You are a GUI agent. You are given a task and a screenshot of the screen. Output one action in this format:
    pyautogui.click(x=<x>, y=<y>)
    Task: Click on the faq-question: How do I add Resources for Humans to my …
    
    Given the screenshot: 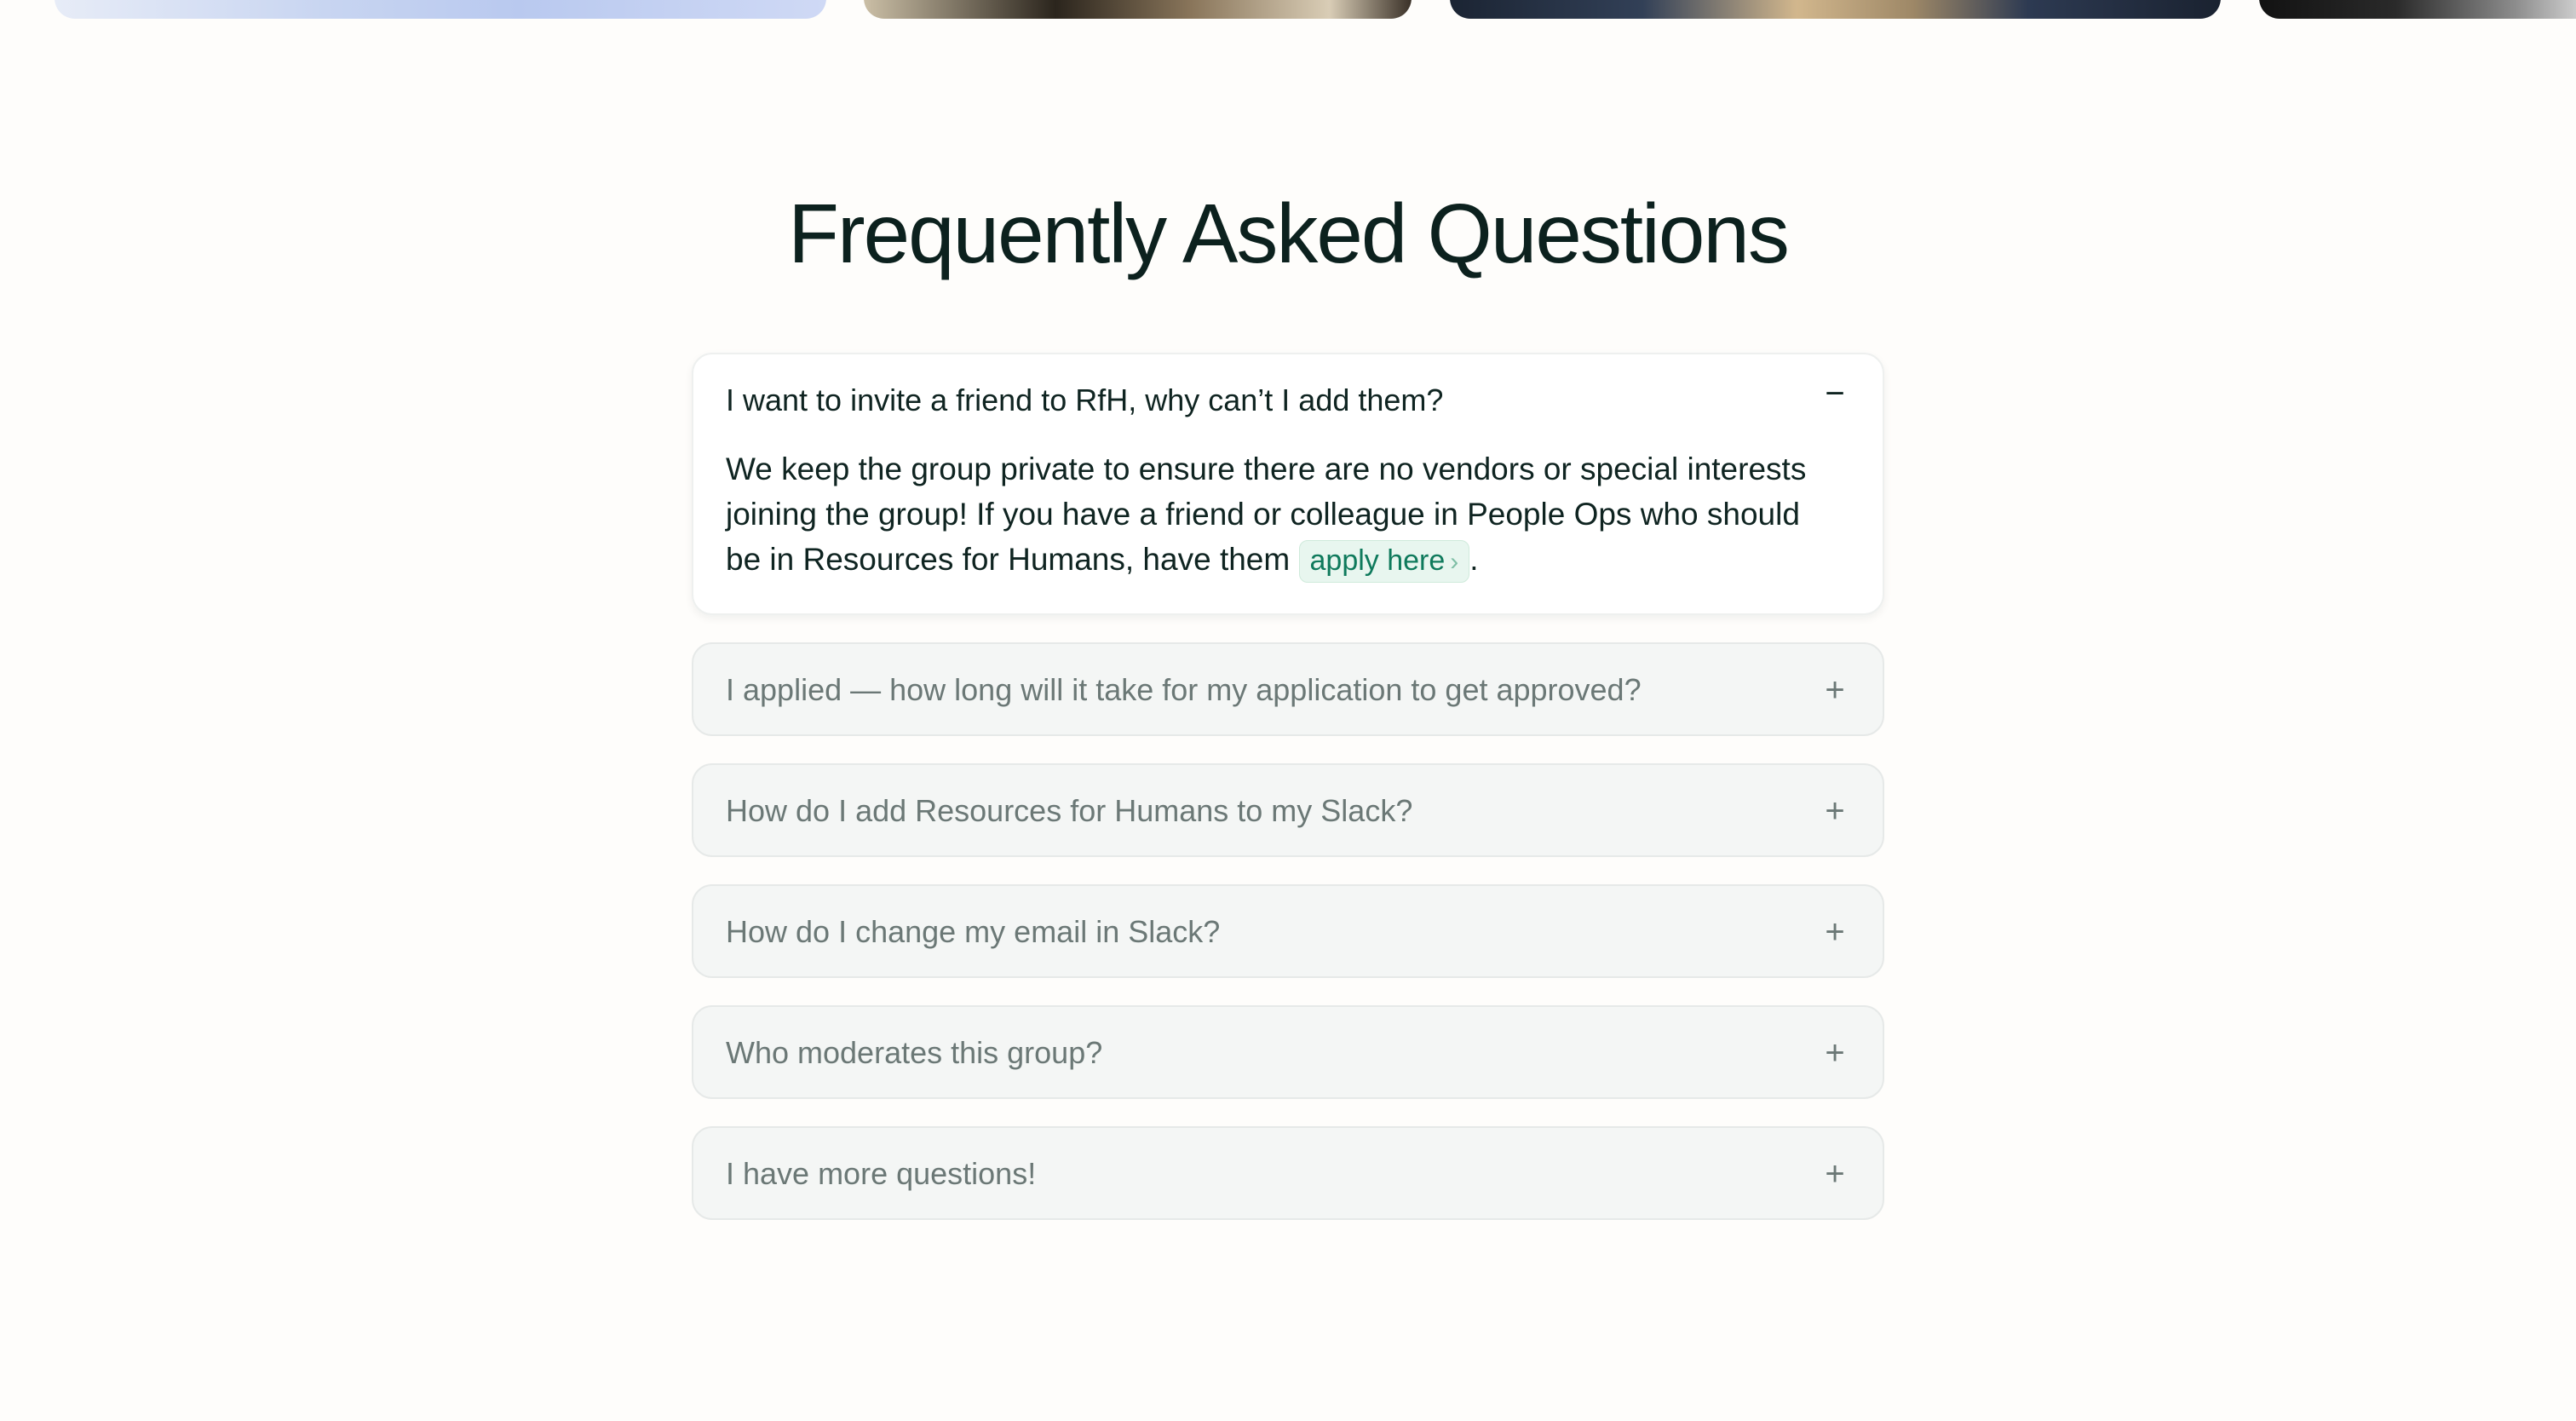 What is the action you would take?
    pyautogui.click(x=1288, y=798)
    